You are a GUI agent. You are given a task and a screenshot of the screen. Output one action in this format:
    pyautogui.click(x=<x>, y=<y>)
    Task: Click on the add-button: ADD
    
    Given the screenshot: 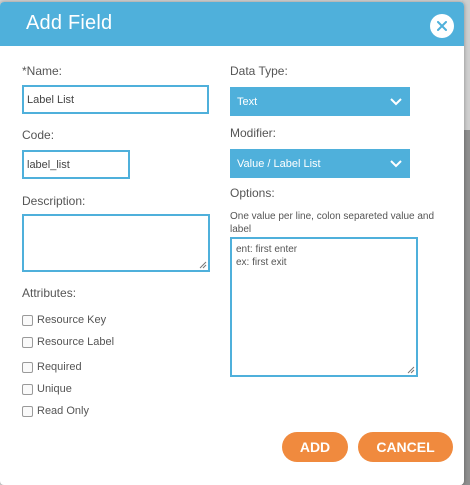 What is the action you would take?
    pyautogui.click(x=315, y=447)
    